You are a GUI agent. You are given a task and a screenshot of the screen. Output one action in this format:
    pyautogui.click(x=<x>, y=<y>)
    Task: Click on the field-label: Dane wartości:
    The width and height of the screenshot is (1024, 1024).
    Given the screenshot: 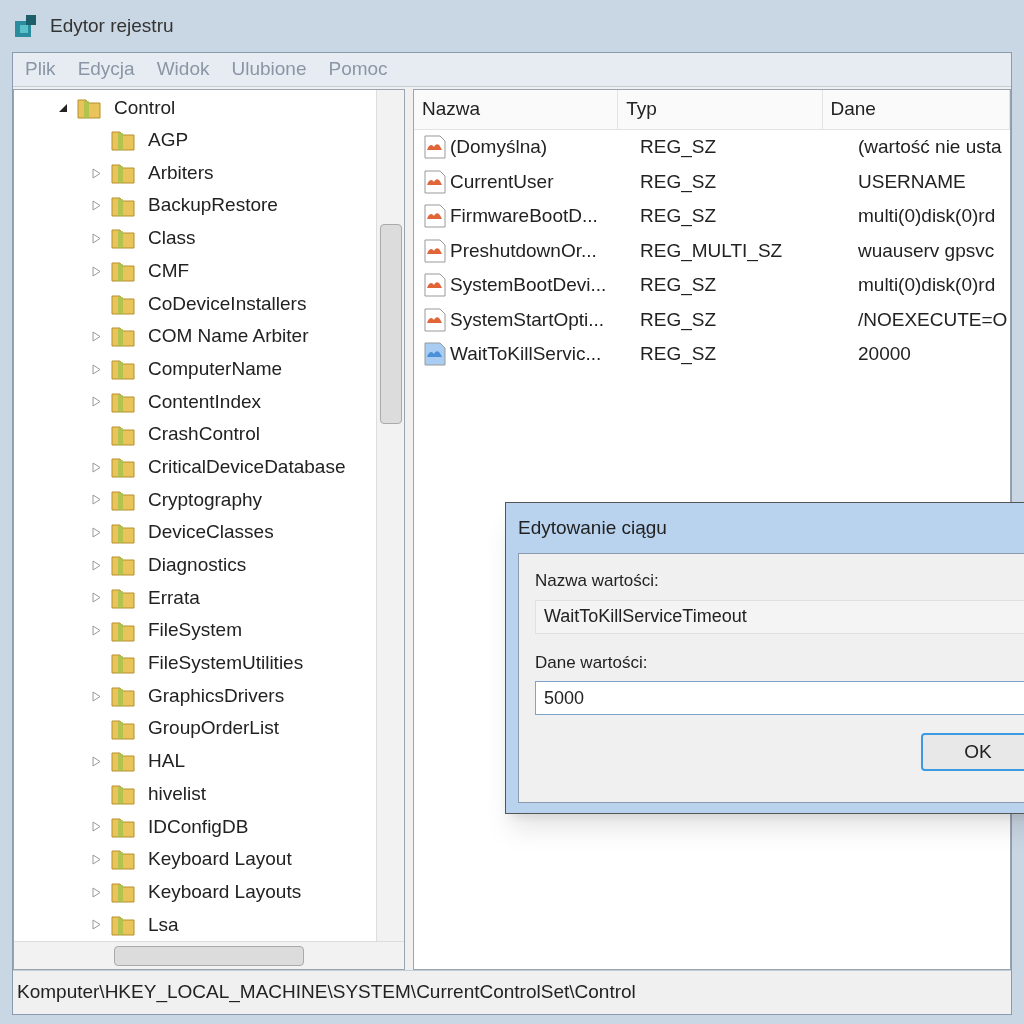 What is the action you would take?
    pyautogui.click(x=592, y=662)
    